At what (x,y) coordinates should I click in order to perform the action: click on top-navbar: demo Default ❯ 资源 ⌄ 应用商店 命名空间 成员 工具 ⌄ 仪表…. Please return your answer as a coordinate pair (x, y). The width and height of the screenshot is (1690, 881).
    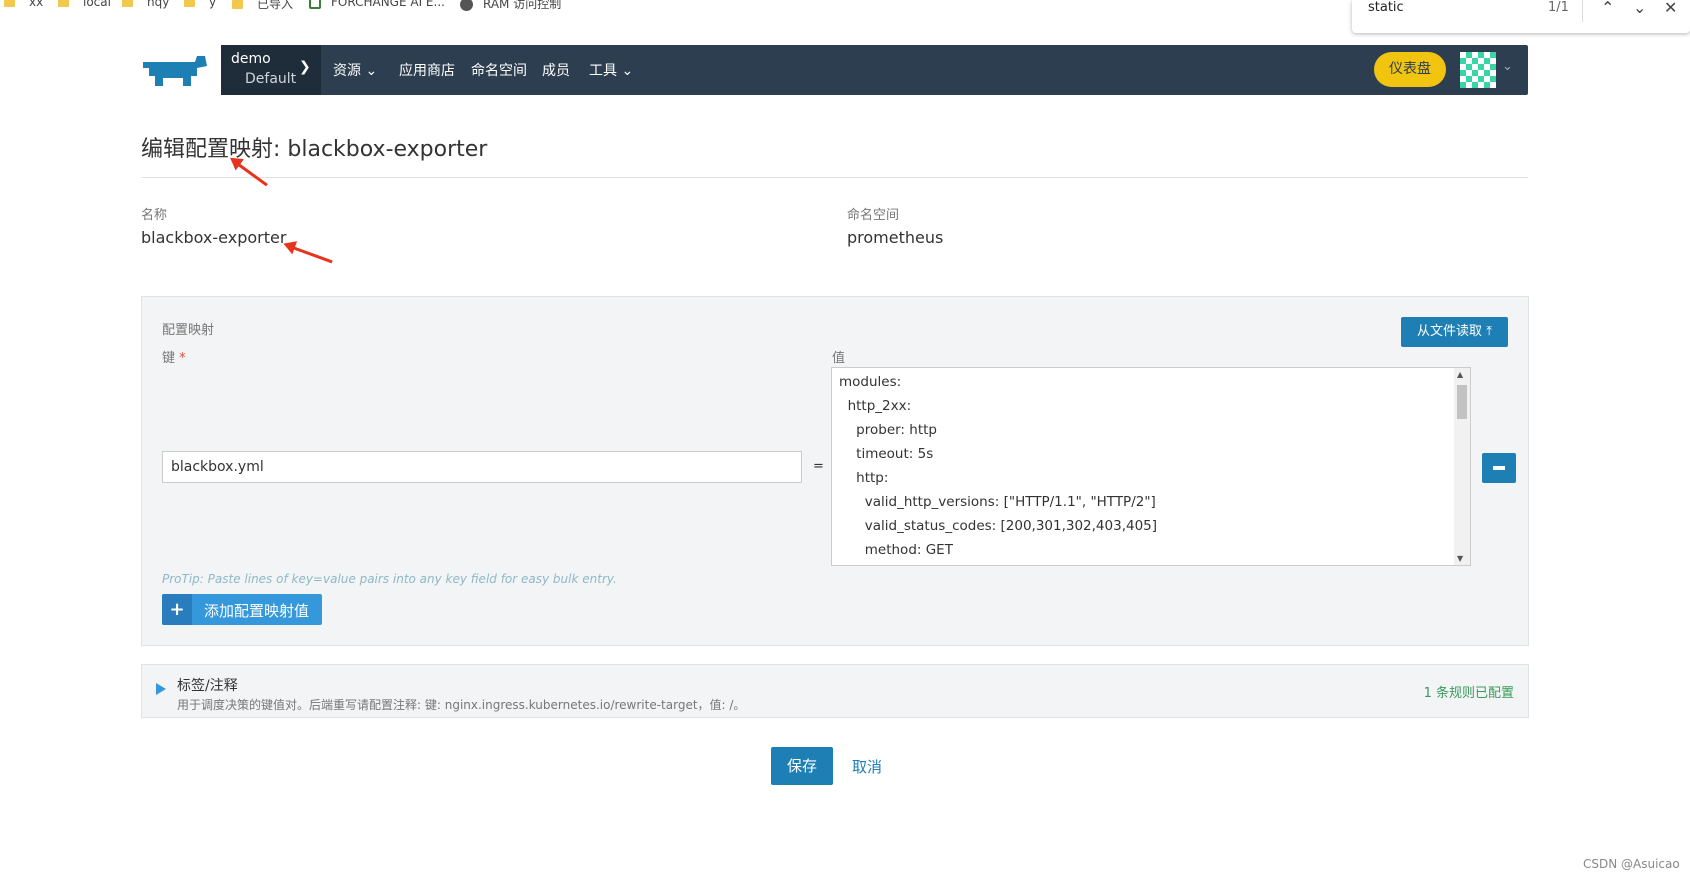
    Looking at the image, I should click on (874, 70).